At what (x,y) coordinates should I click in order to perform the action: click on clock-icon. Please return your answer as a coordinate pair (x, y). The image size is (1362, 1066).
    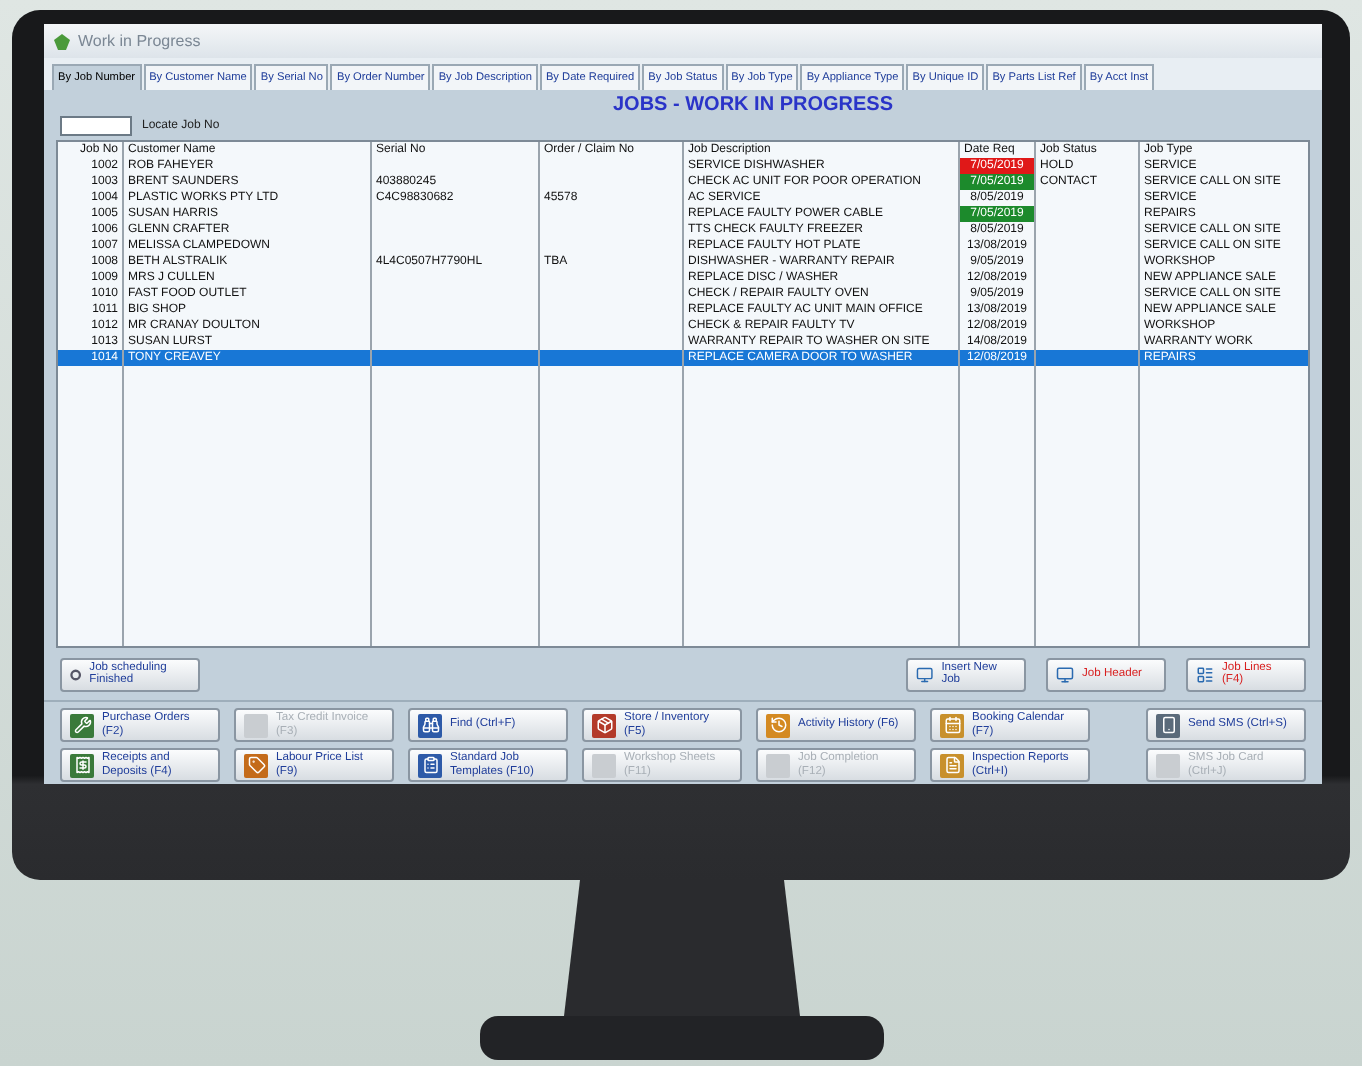
    Looking at the image, I should click on (778, 725).